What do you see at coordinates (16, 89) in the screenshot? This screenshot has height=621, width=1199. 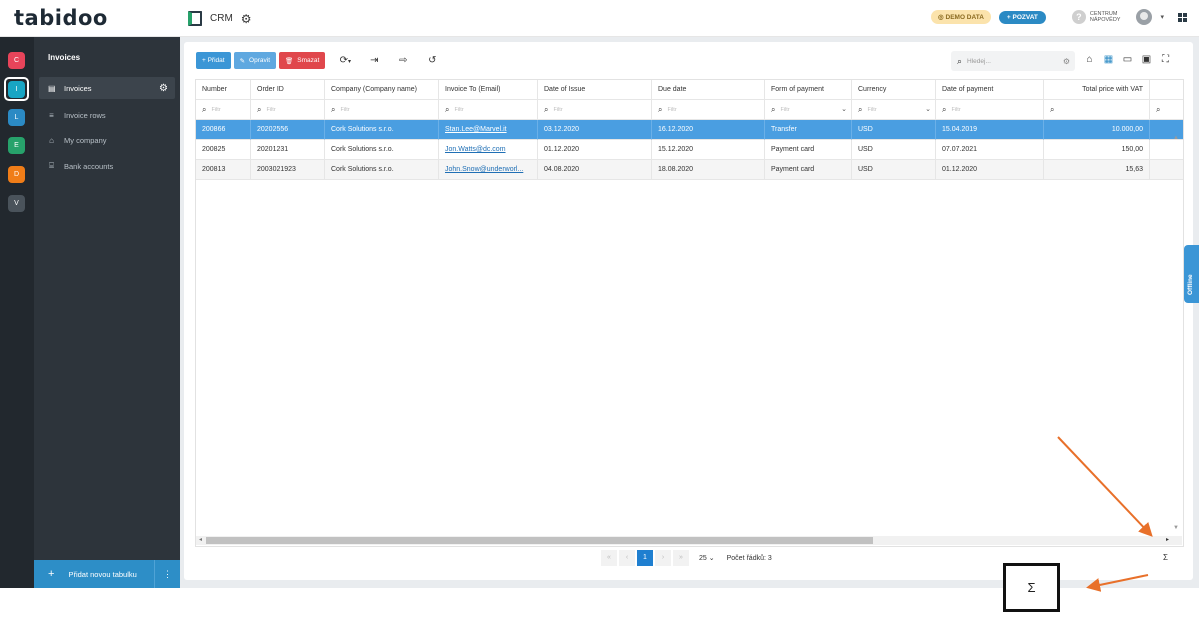 I see `rail-app-i: I` at bounding box center [16, 89].